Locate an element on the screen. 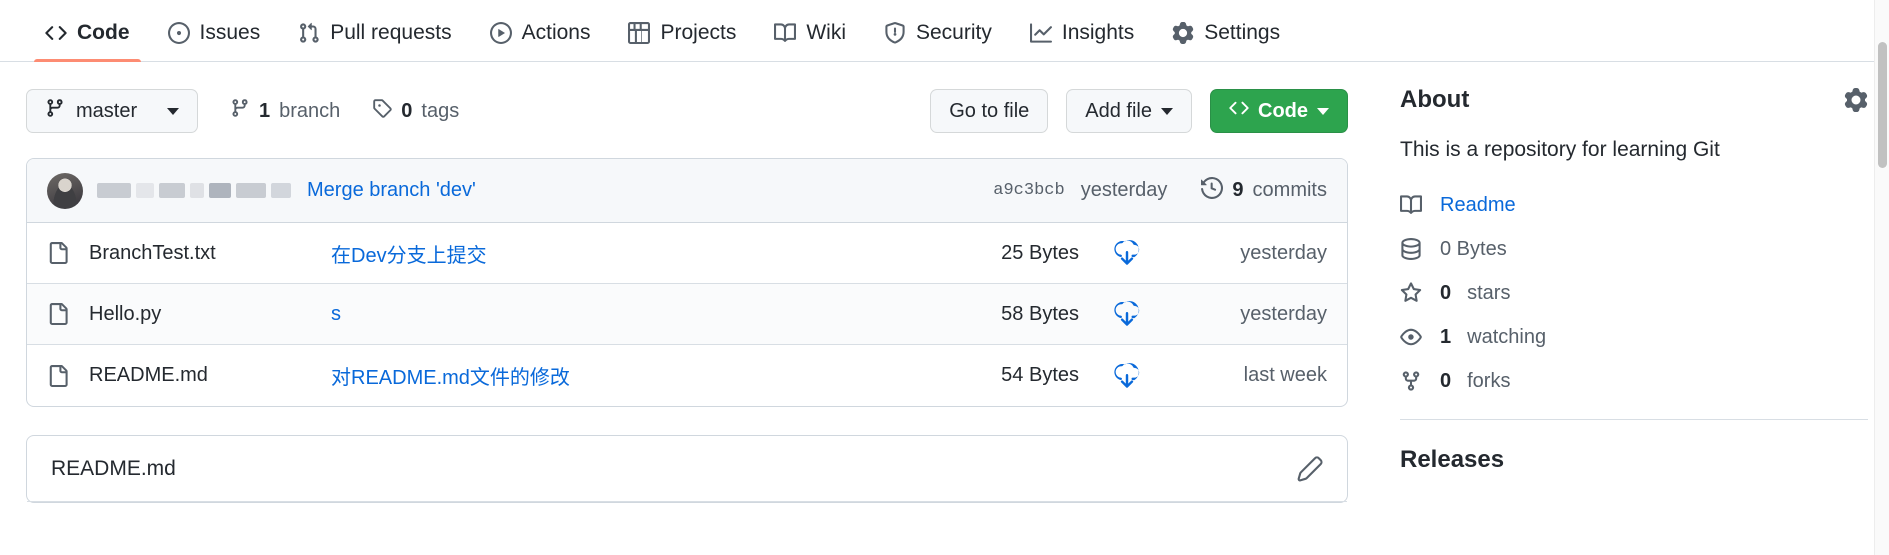  add-file-label: Add file is located at coordinates (1118, 110).